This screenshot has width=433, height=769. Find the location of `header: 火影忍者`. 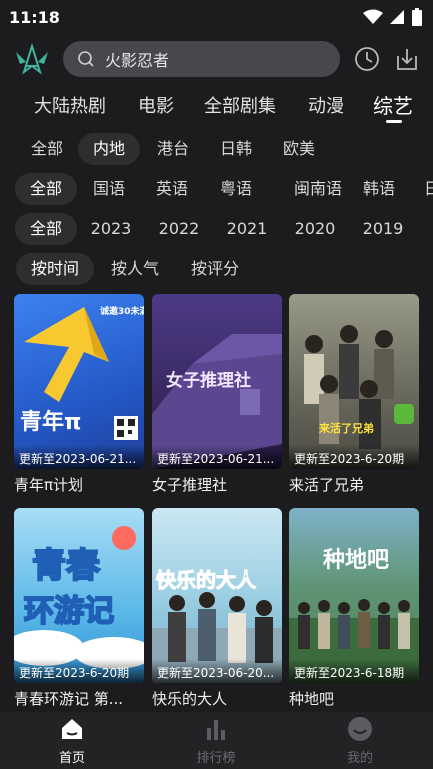

header: 火影忍者 is located at coordinates (216, 60).